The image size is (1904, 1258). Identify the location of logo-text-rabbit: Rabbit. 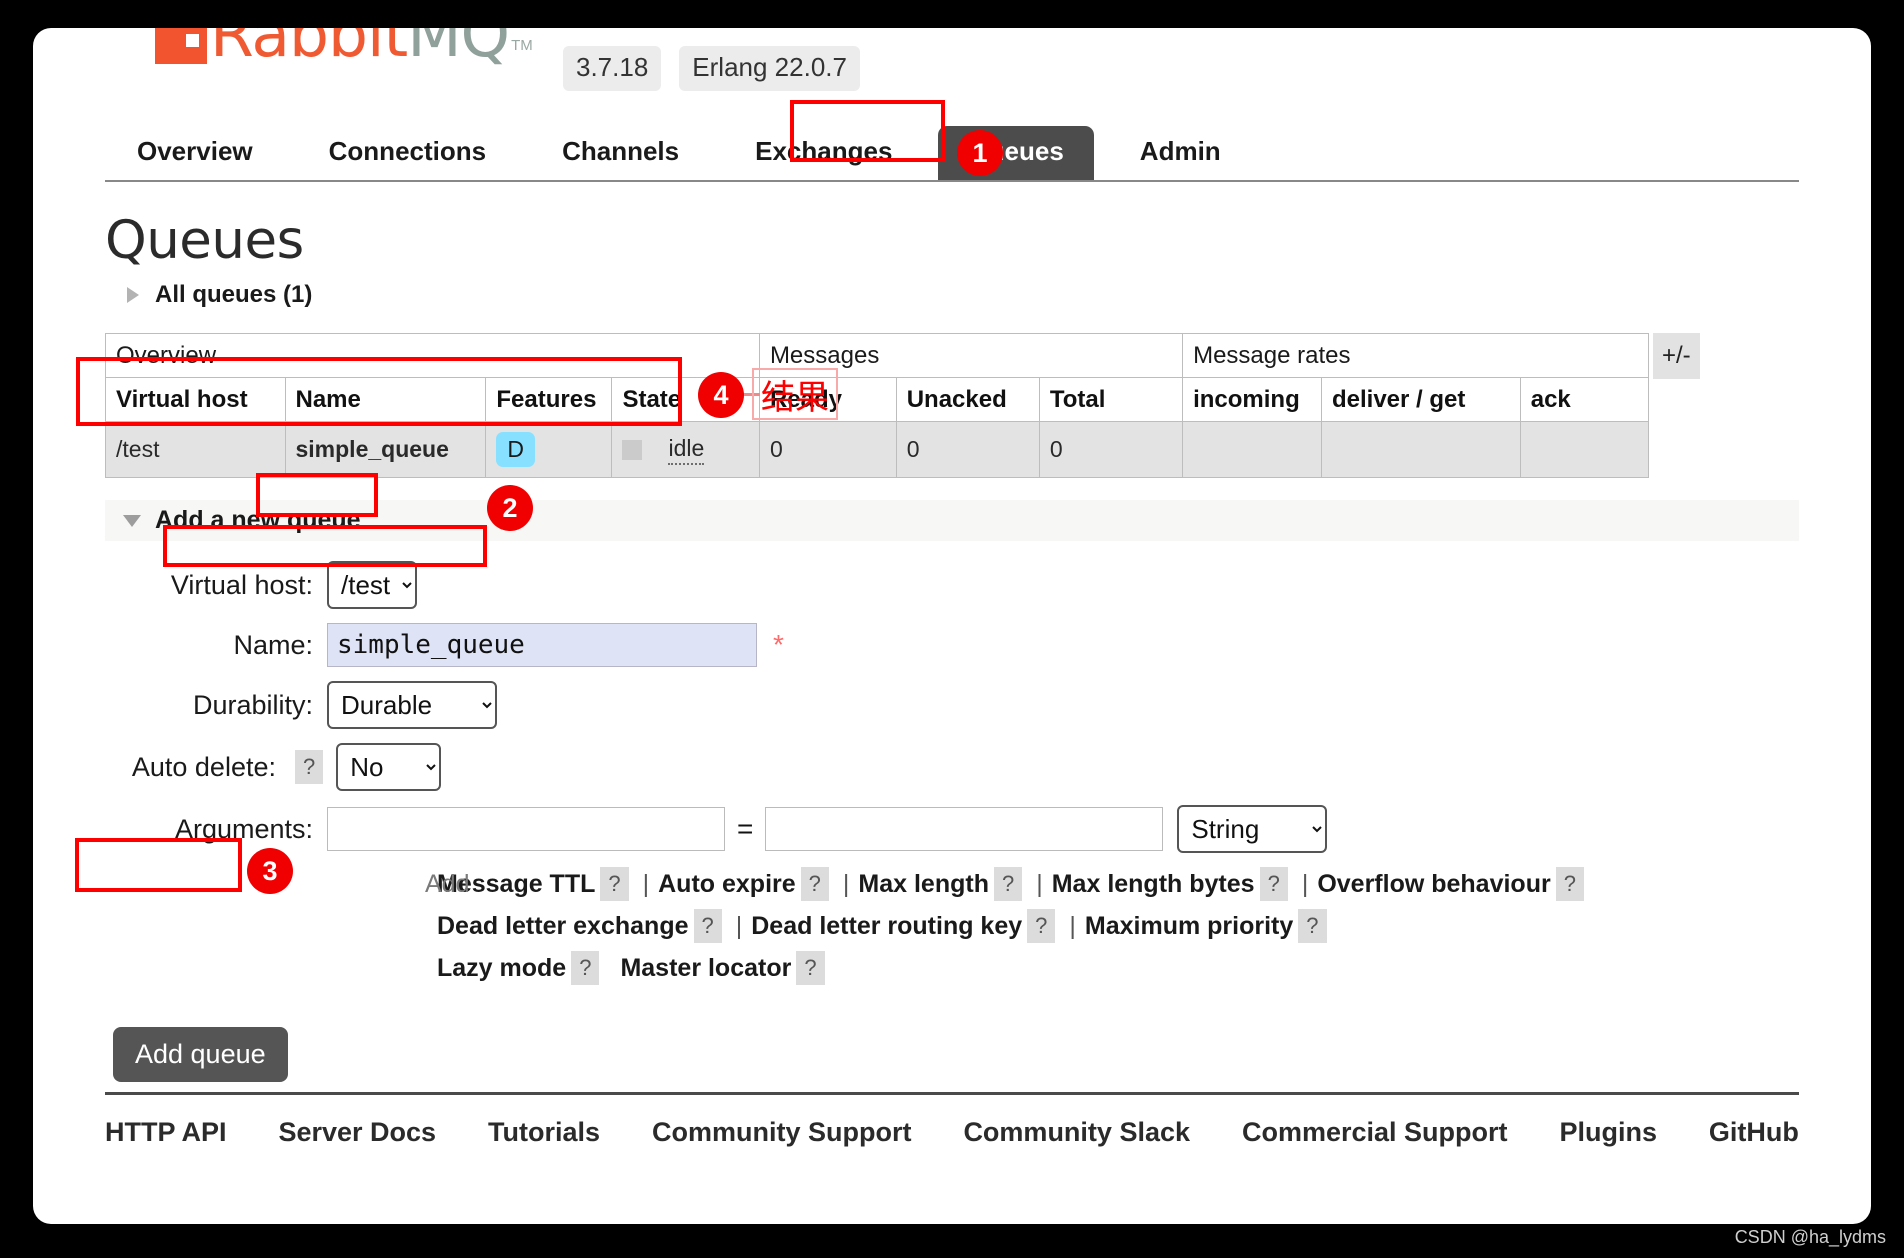
(309, 49).